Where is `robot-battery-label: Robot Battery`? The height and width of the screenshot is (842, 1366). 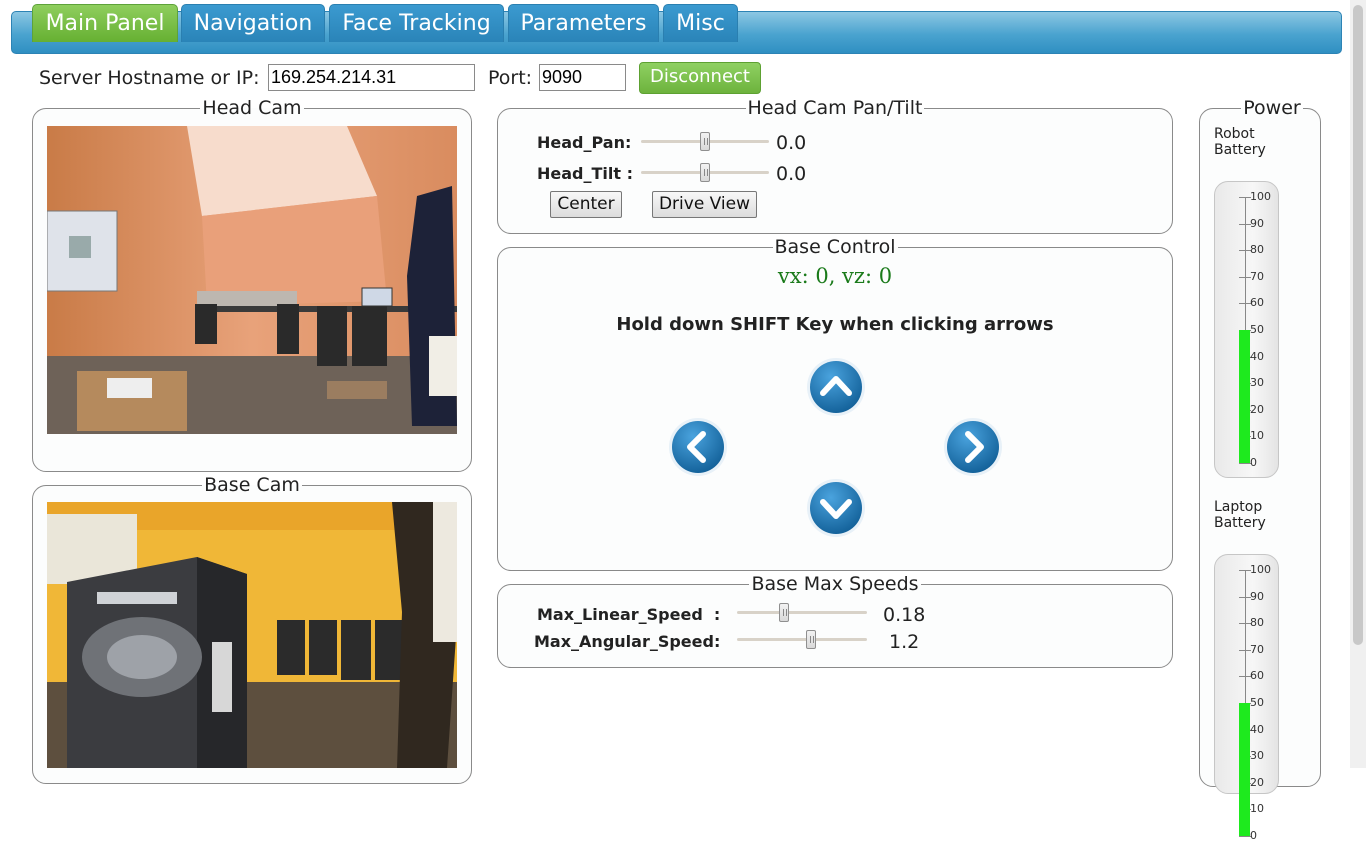 robot-battery-label: Robot Battery is located at coordinates (1240, 142).